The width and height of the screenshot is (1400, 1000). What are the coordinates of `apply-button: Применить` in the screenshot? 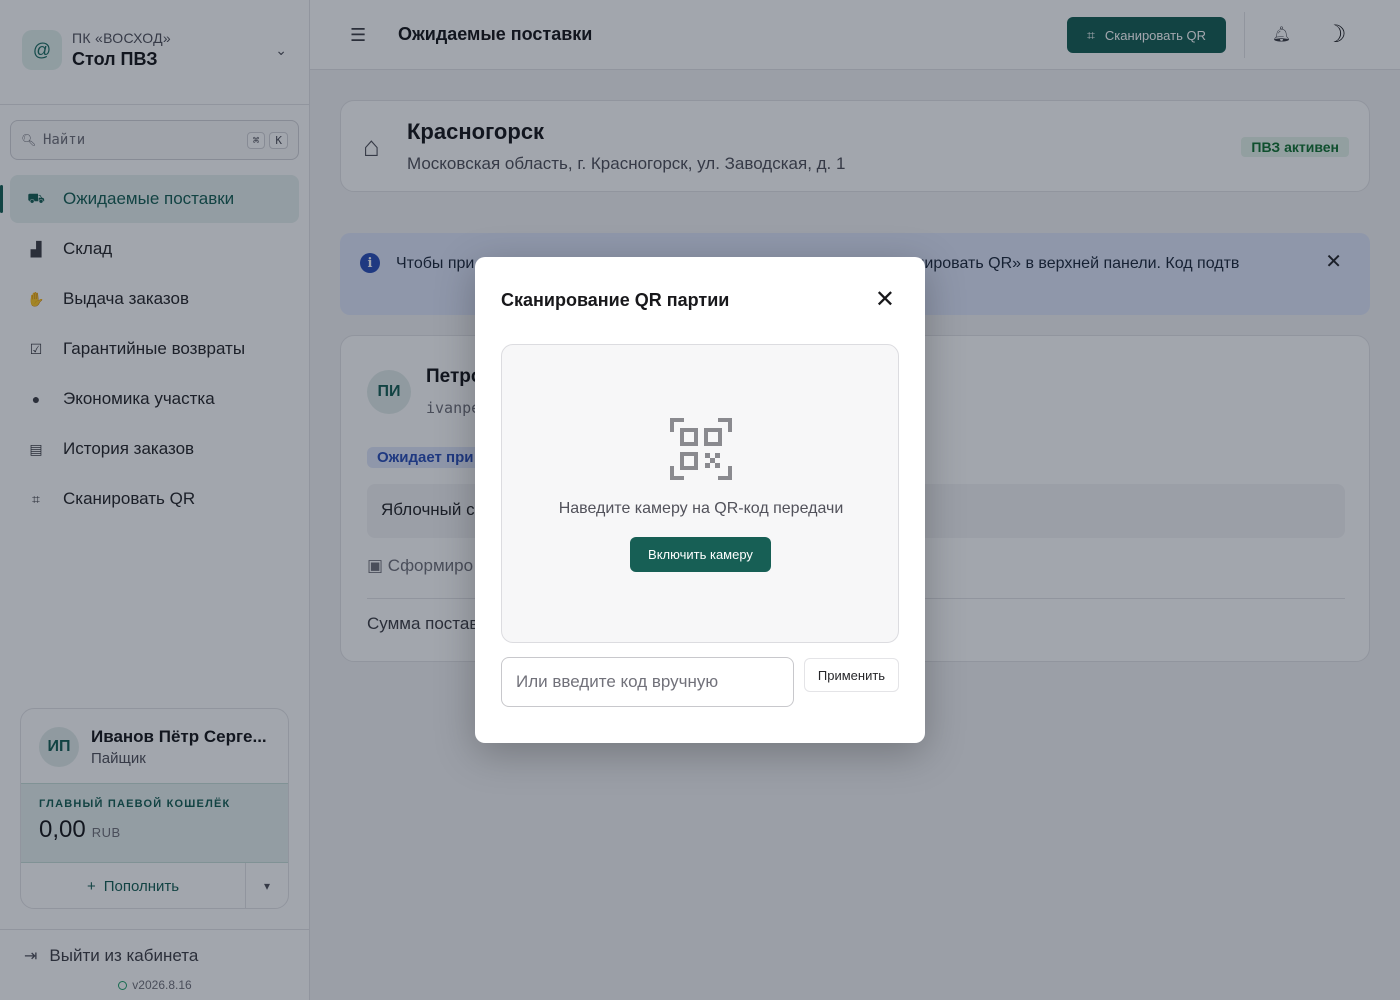 It's located at (851, 675).